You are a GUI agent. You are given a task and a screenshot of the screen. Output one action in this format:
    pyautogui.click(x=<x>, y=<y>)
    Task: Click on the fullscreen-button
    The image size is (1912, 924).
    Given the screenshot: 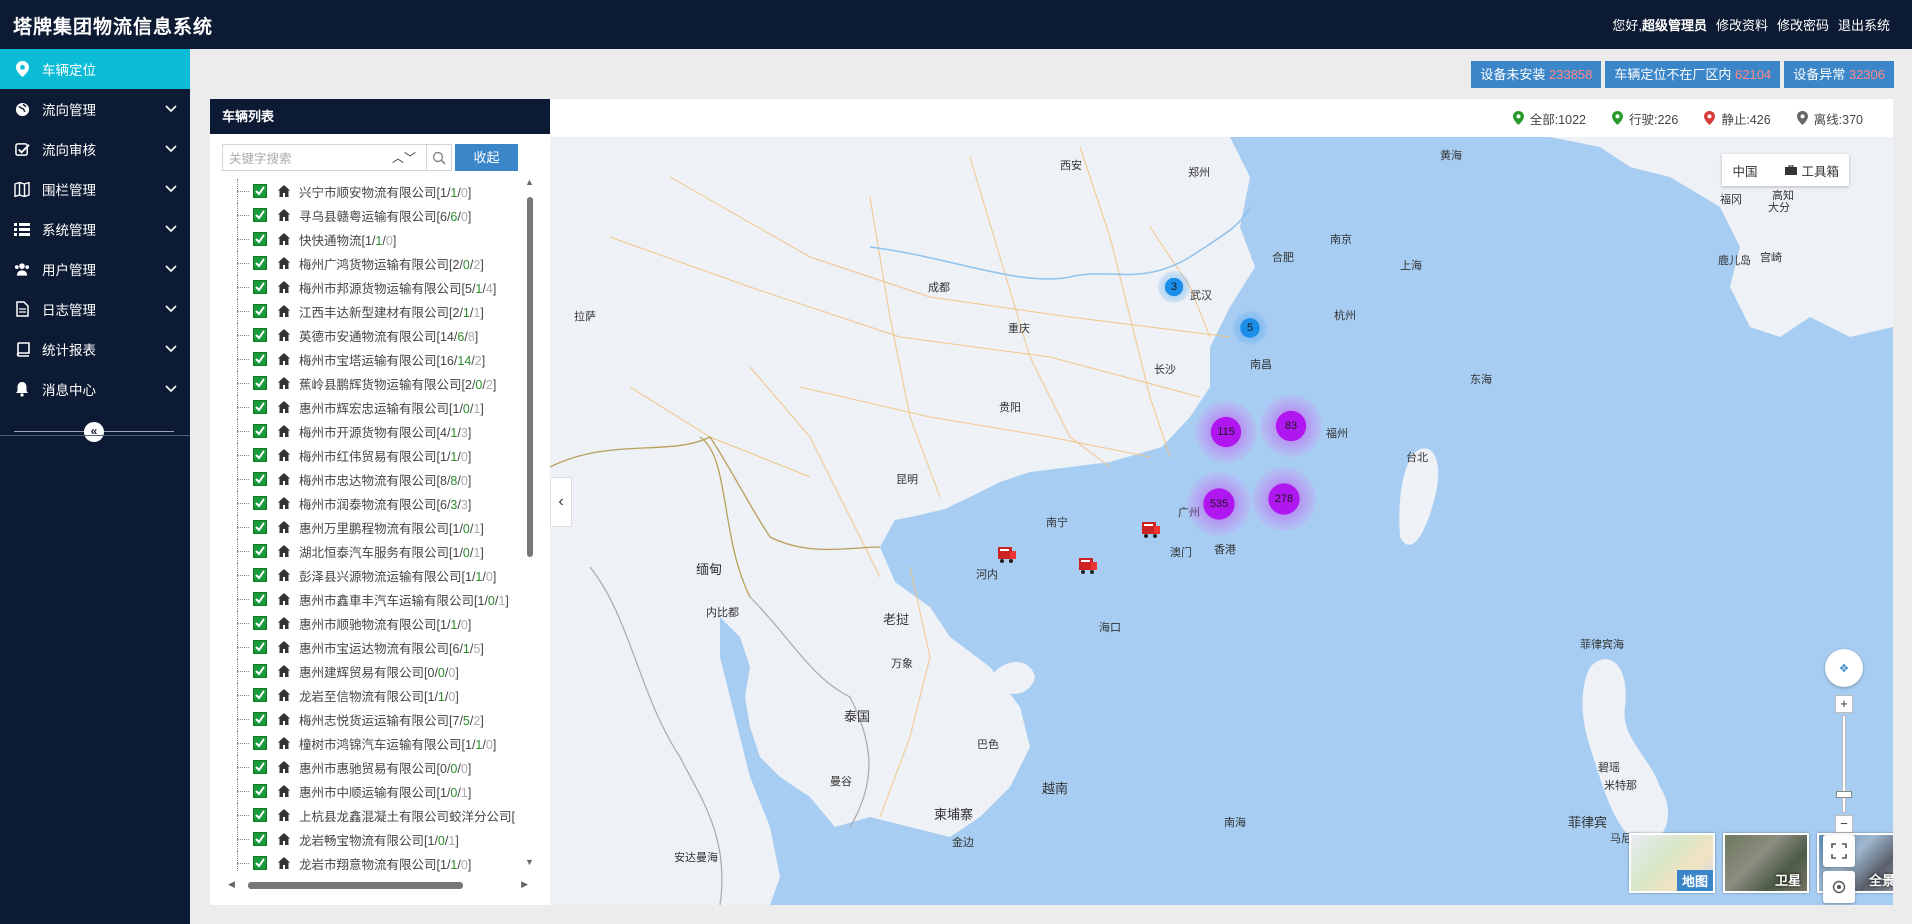 What is the action you would take?
    pyautogui.click(x=1839, y=851)
    